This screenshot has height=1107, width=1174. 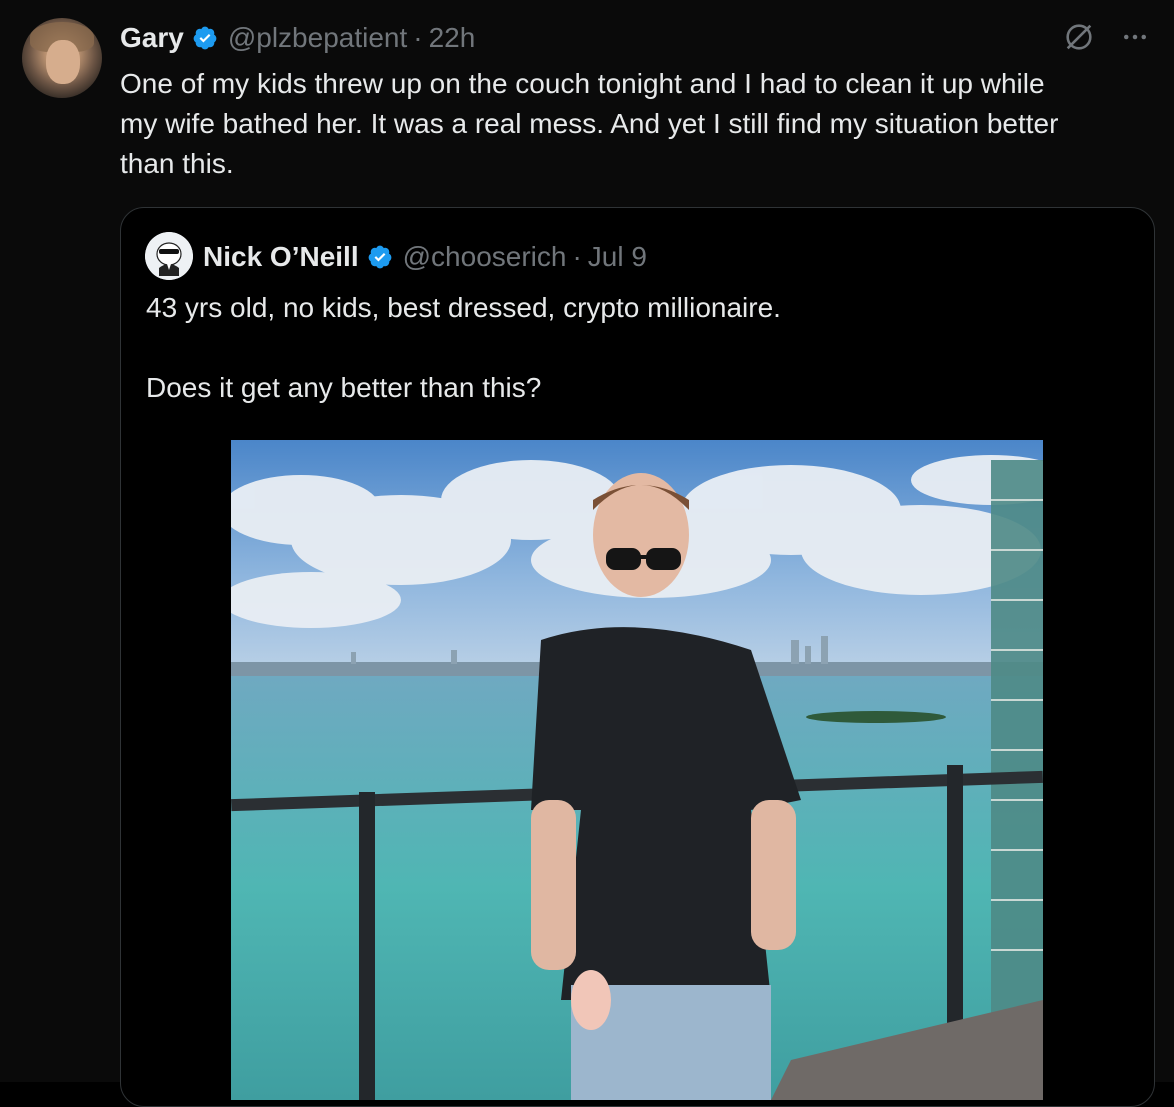 I want to click on cartoon-avatar-icon, so click(x=169, y=256).